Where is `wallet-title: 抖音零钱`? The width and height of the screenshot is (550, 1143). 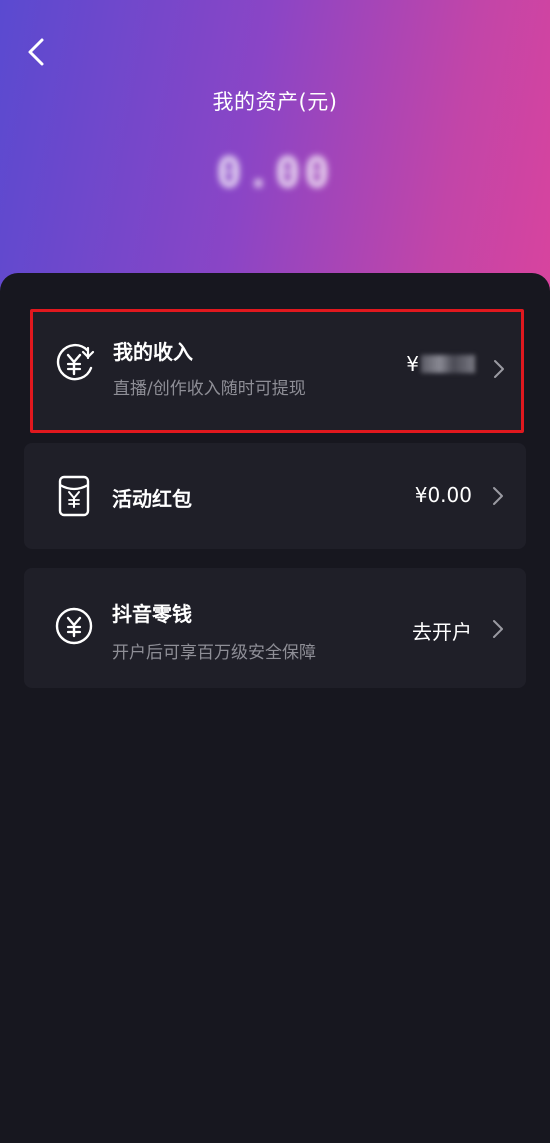
wallet-title: 抖音零钱 is located at coordinates (152, 614).